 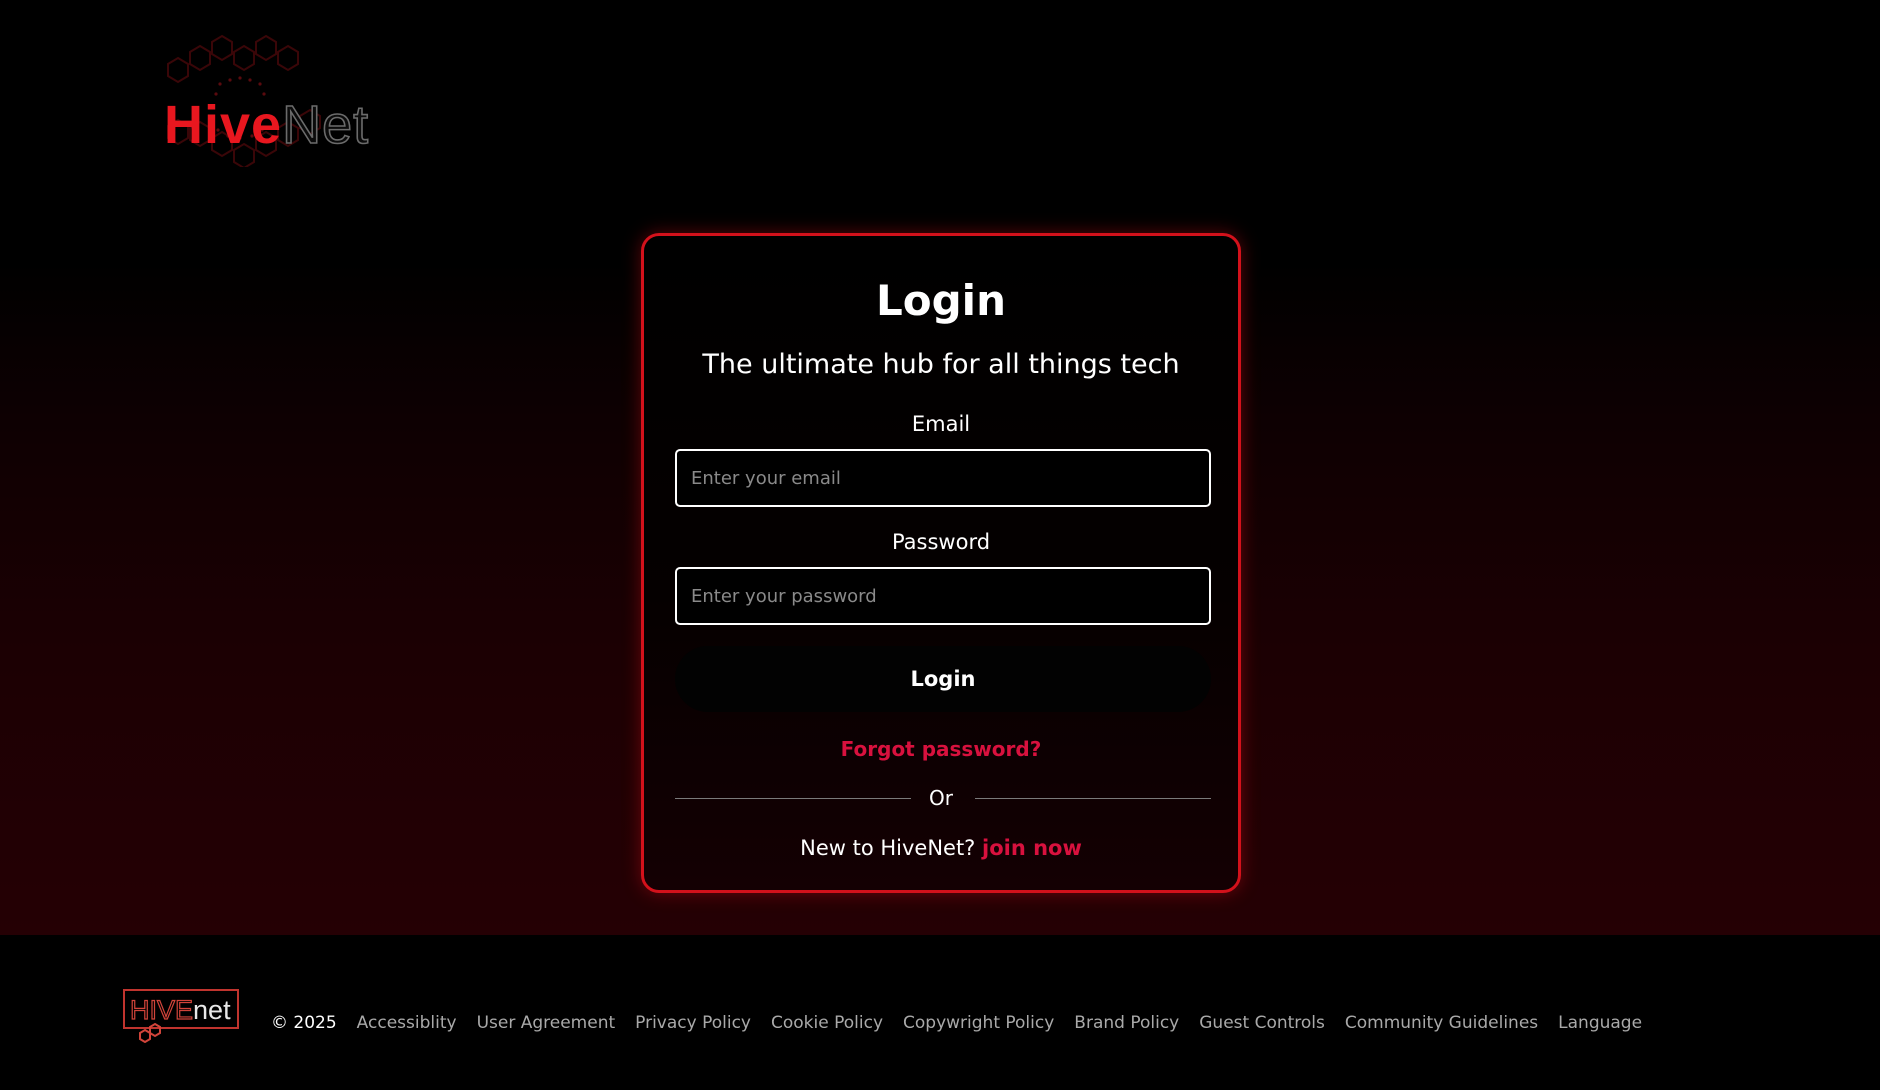 What do you see at coordinates (941, 542) in the screenshot?
I see `password-label: Password` at bounding box center [941, 542].